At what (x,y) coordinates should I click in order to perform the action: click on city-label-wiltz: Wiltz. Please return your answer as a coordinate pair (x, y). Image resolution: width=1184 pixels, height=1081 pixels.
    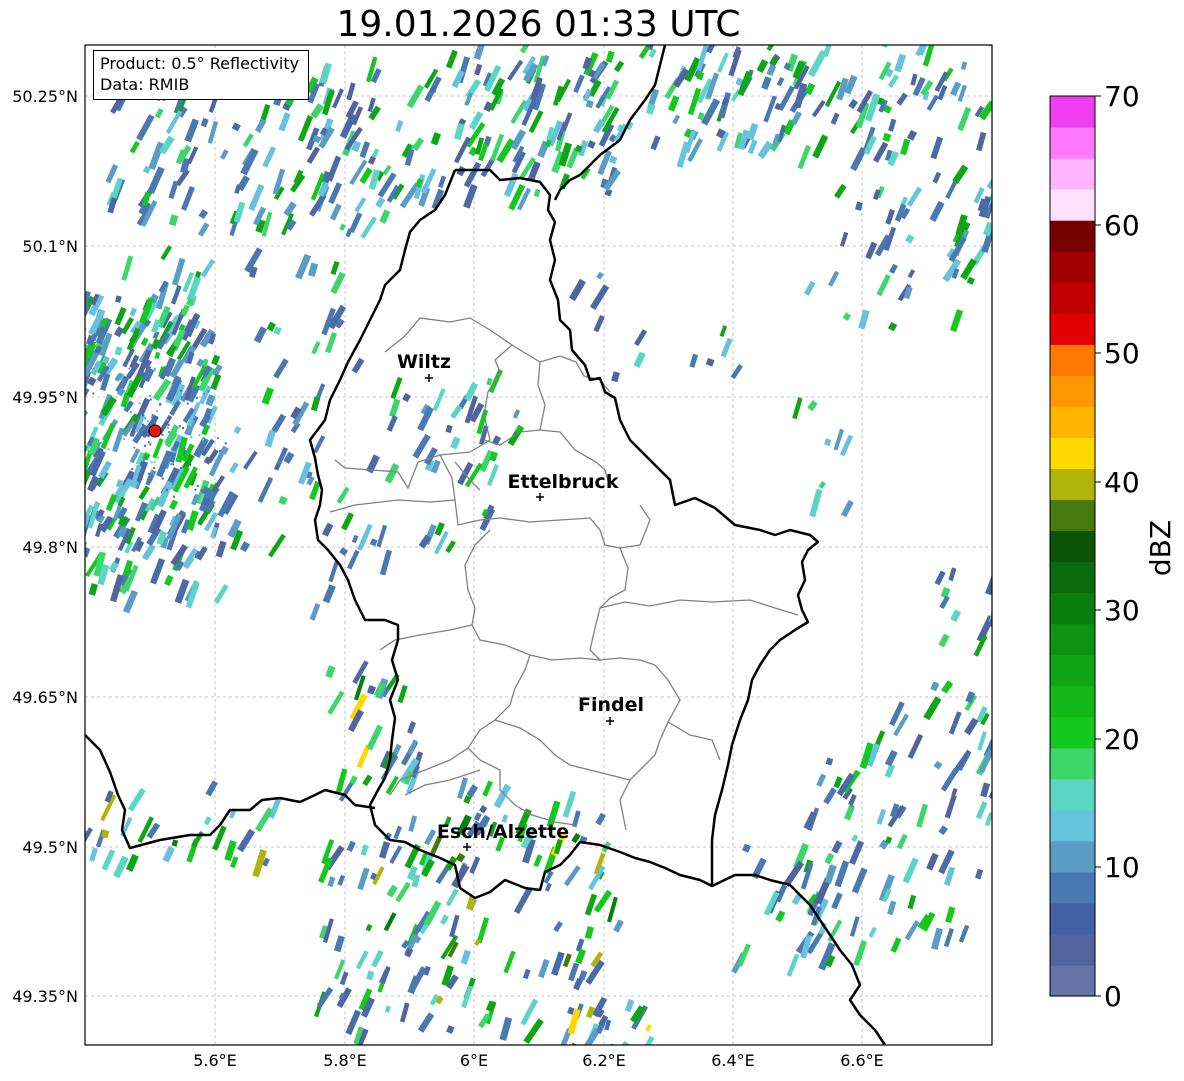
    Looking at the image, I should click on (424, 362).